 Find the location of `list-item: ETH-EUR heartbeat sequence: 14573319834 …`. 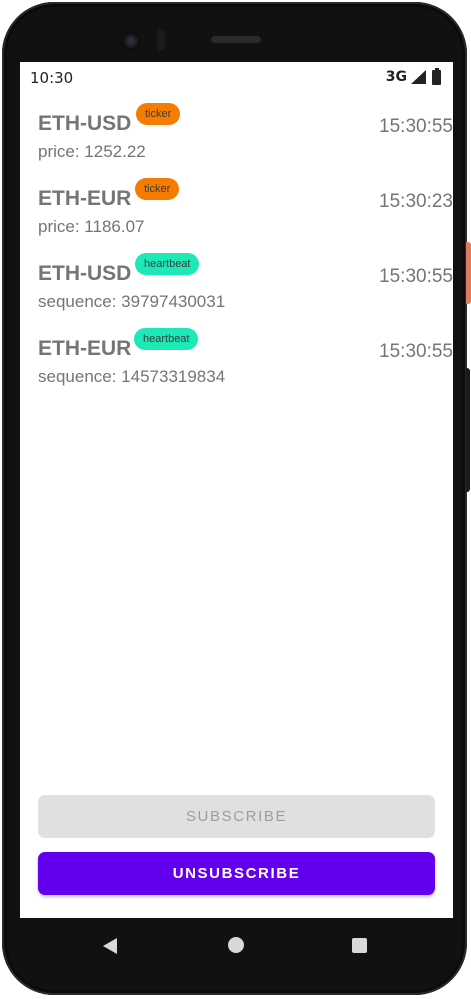

list-item: ETH-EUR heartbeat sequence: 14573319834 … is located at coordinates (245, 367).